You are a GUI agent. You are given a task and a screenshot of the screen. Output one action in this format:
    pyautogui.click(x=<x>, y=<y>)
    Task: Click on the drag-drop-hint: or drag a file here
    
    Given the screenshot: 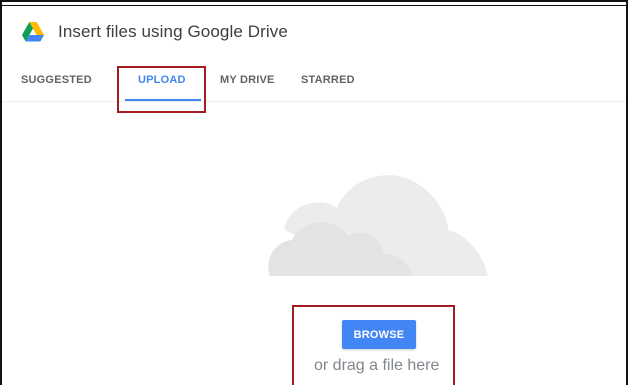 What is the action you would take?
    pyautogui.click(x=377, y=365)
    